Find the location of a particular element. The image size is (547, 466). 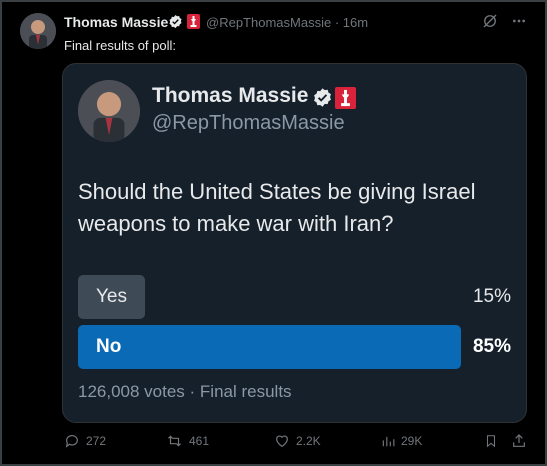

poll-verified-badge-icon is located at coordinates (322, 100).